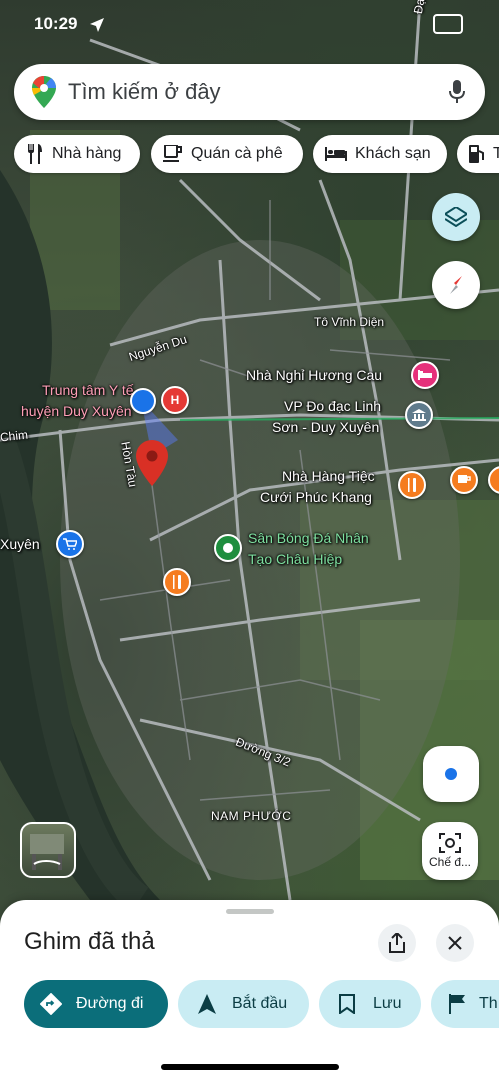 This screenshot has width=499, height=1080. I want to click on start-button: Bắt đầu, so click(243, 1004).